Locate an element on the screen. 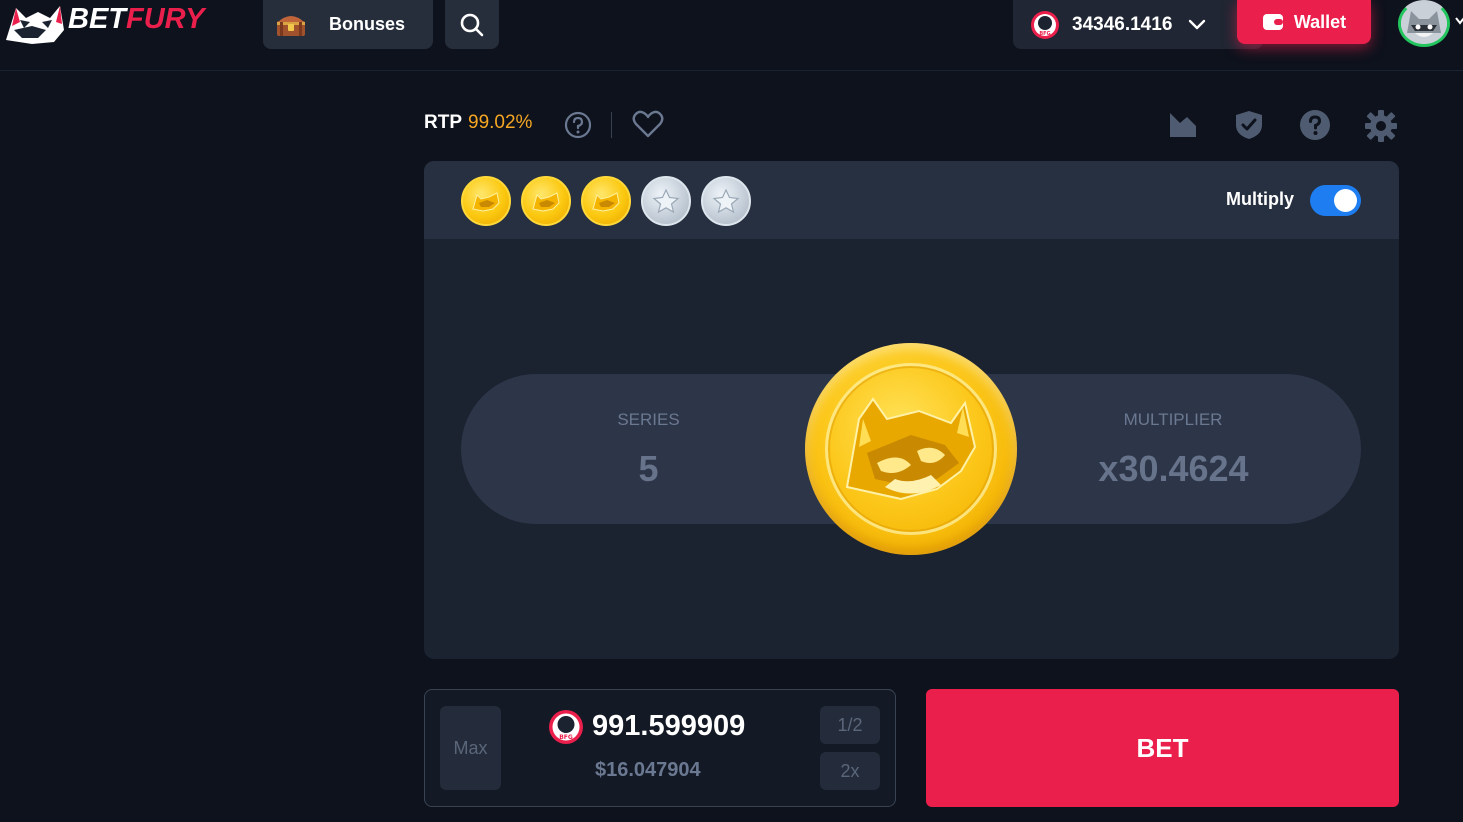 The width and height of the screenshot is (1463, 822). betfury-logo: BETFURY is located at coordinates (122, 23).